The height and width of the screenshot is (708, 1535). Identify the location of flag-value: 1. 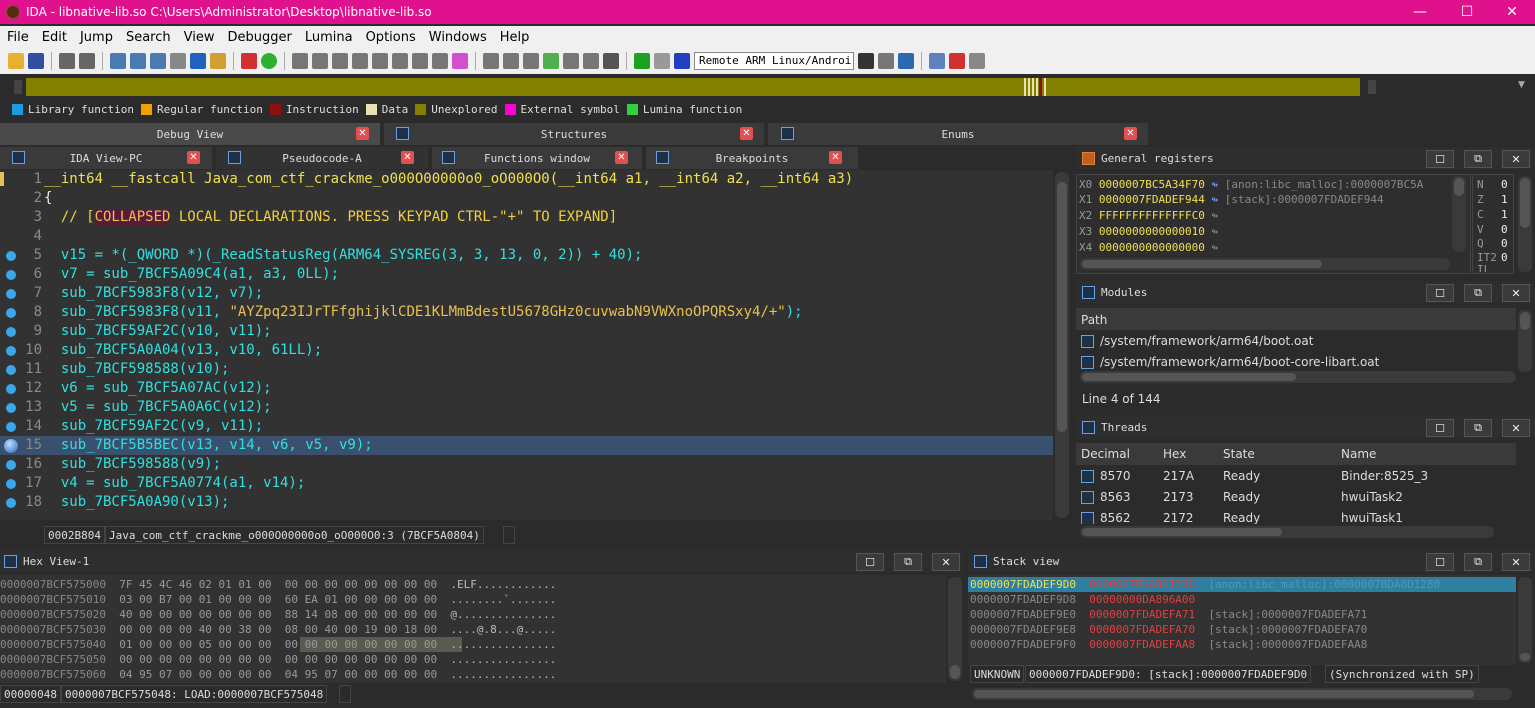
(1504, 200).